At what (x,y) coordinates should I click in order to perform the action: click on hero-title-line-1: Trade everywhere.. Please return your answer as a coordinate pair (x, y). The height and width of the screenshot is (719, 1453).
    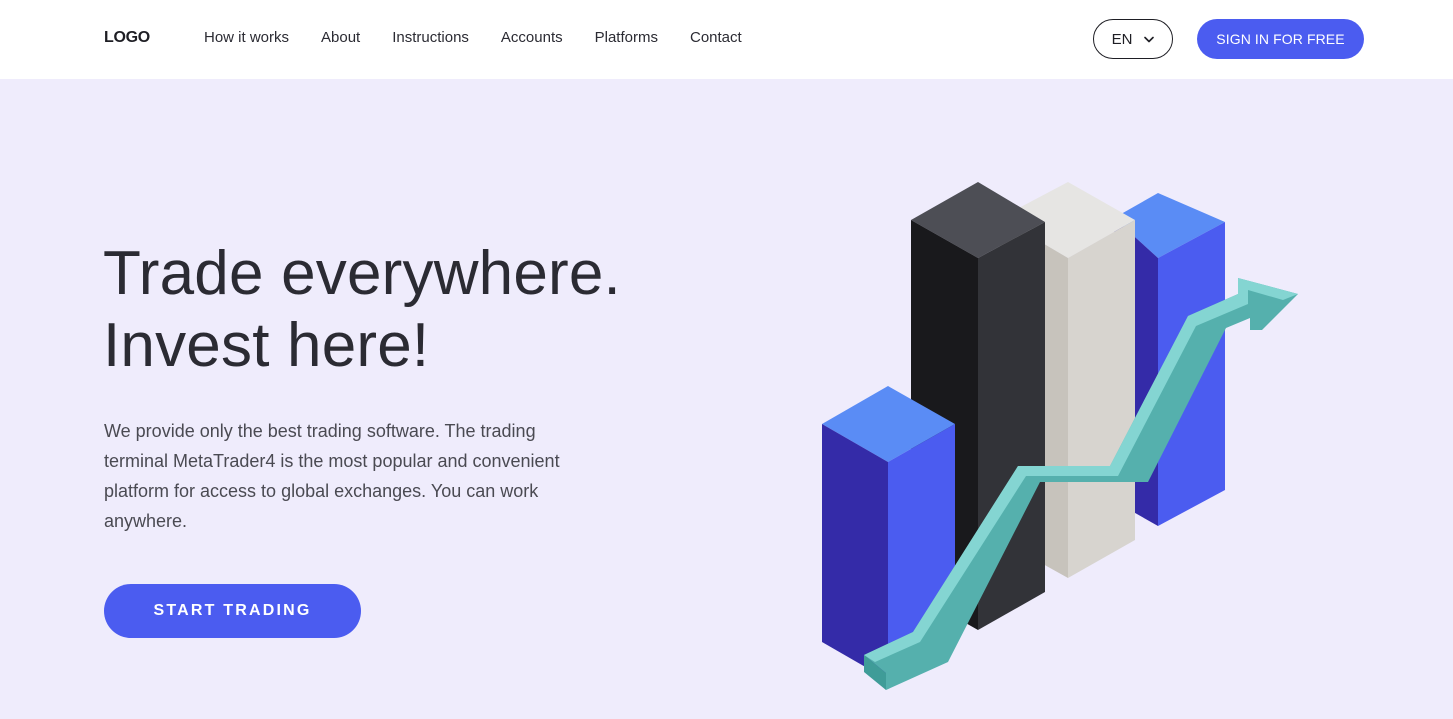
    Looking at the image, I should click on (362, 273).